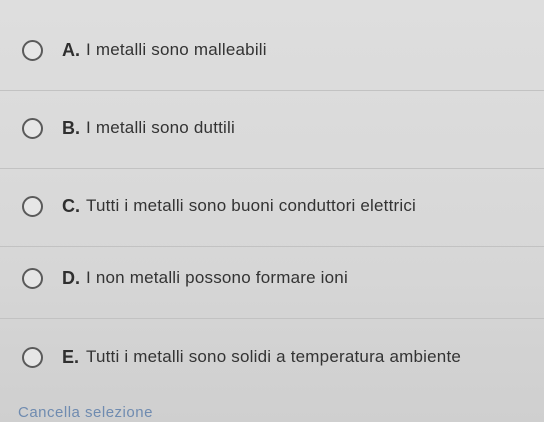 The height and width of the screenshot is (422, 544). What do you see at coordinates (160, 127) in the screenshot?
I see `option-text: I metalli sono duttili` at bounding box center [160, 127].